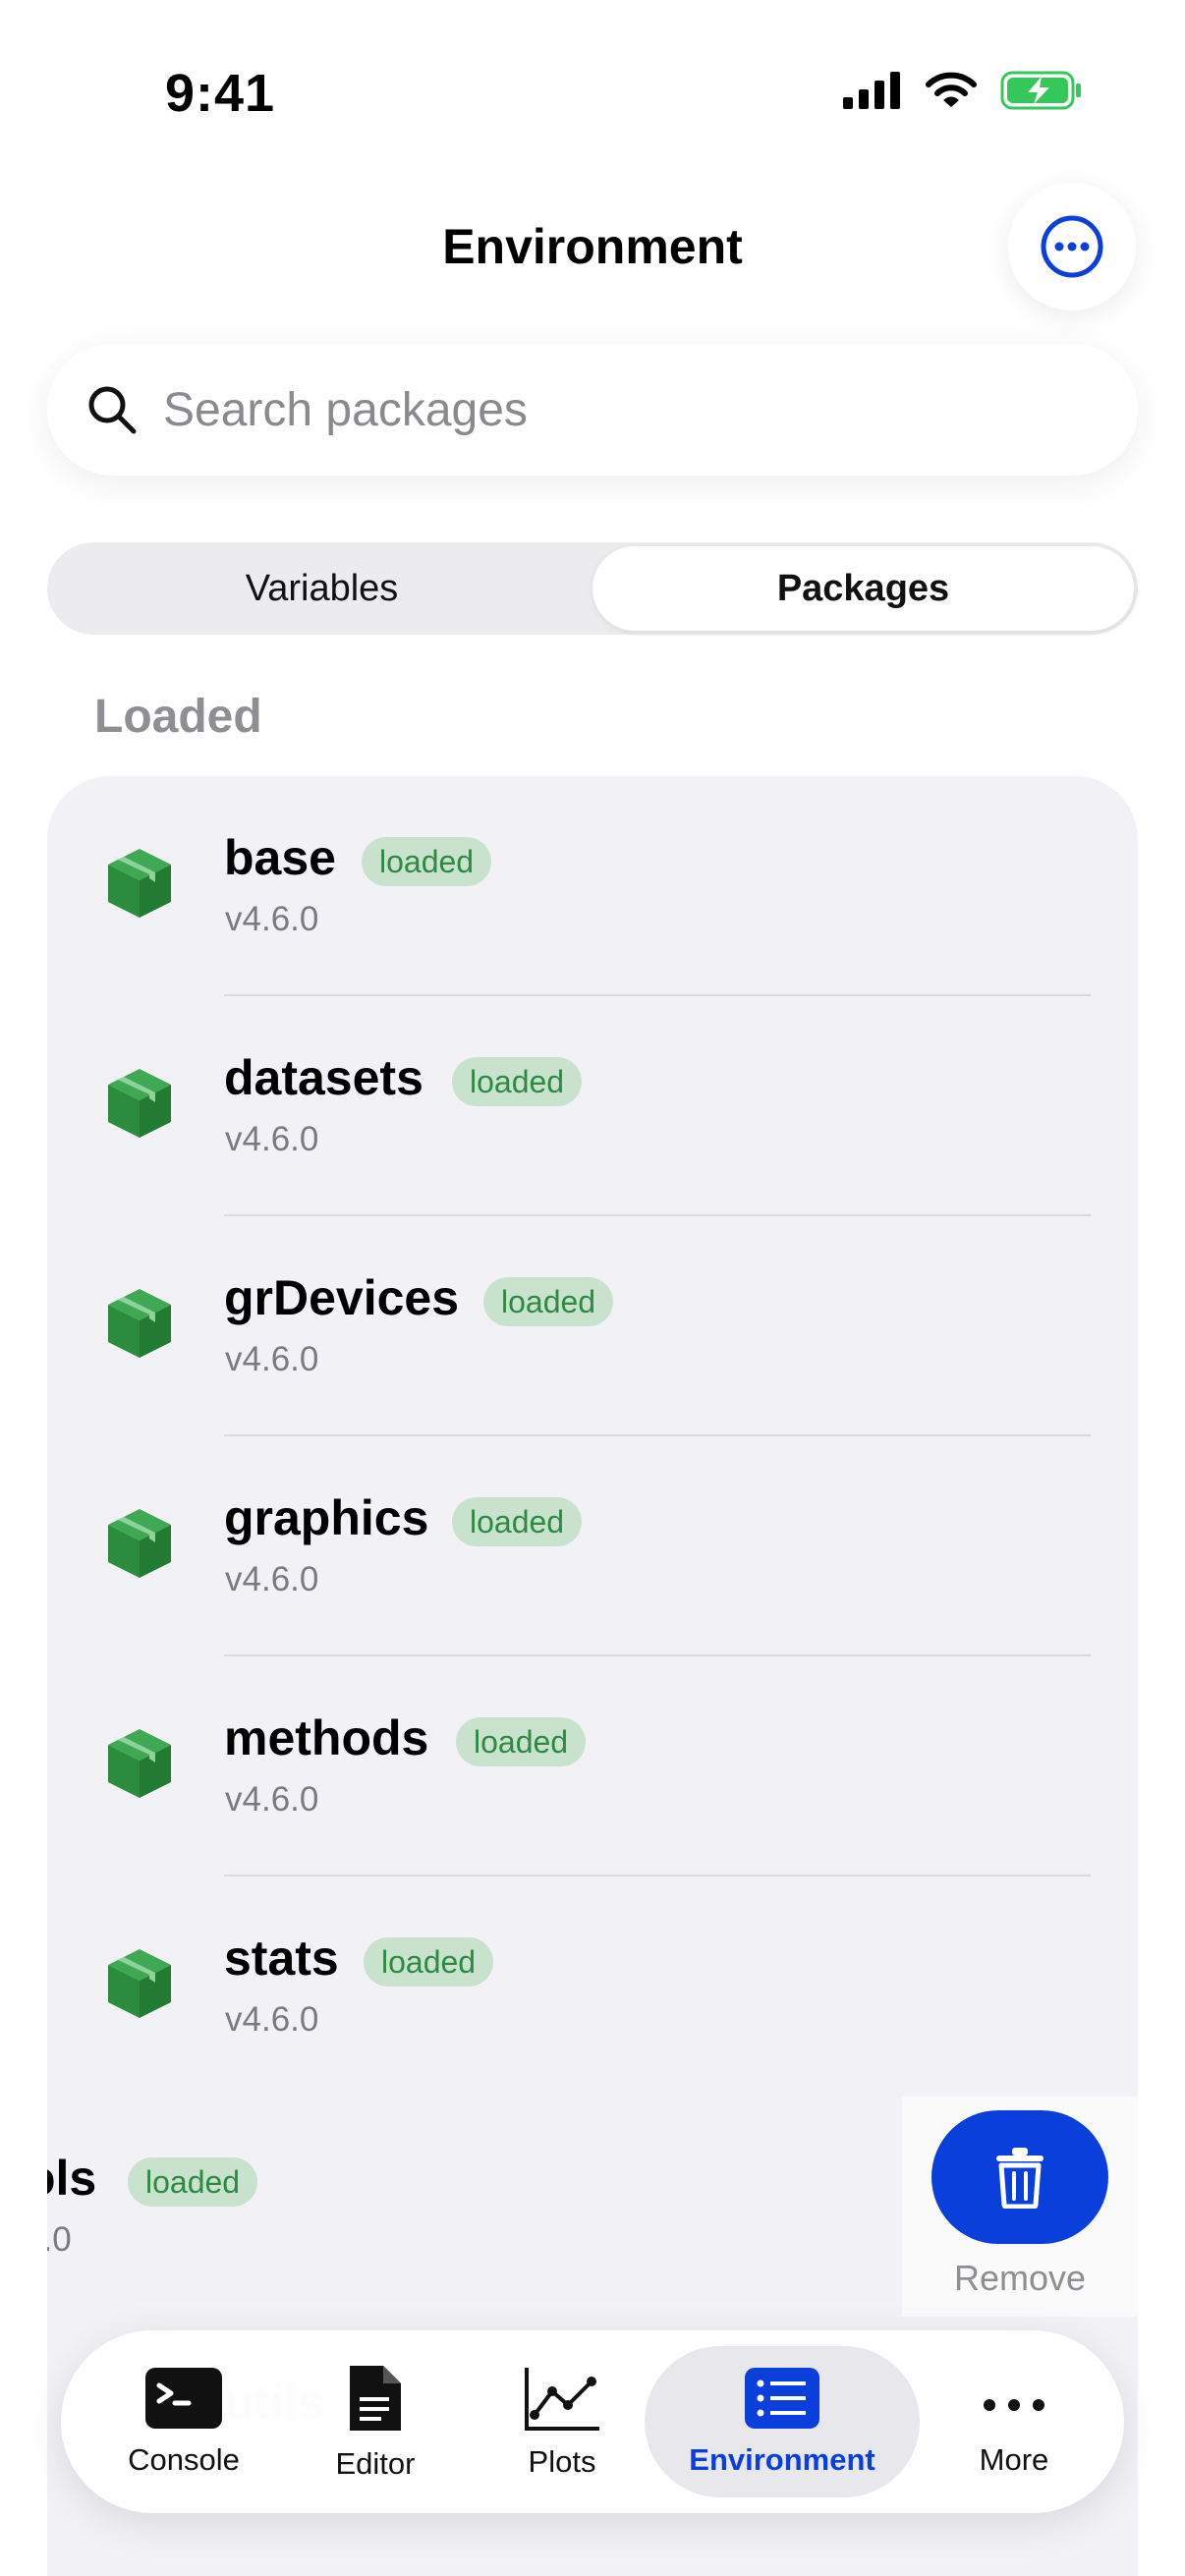 Image resolution: width=1185 pixels, height=2576 pixels. Describe the element at coordinates (72, 2178) in the screenshot. I see `package-name: ols` at that location.